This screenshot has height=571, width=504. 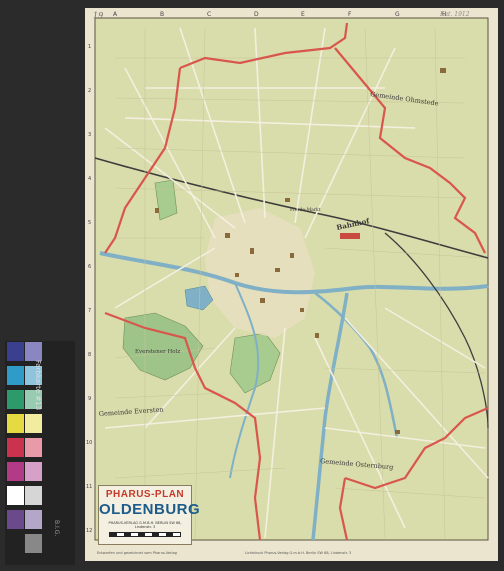 I want to click on label-pferdemarkt: Pferde-Markt, so click(x=305, y=210).